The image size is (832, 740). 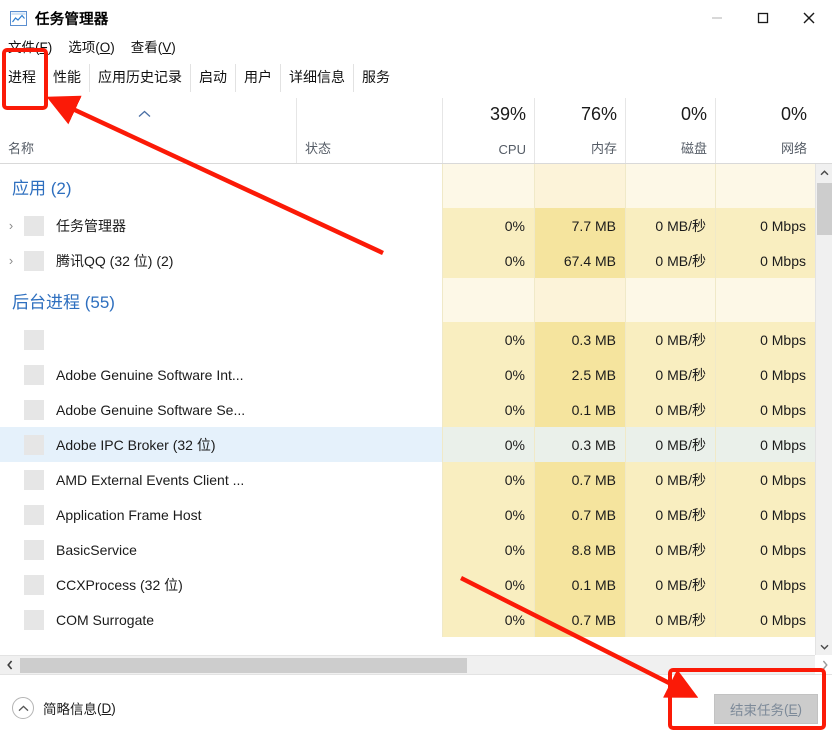 What do you see at coordinates (21, 148) in the screenshot?
I see `column-header-name-label: 名称` at bounding box center [21, 148].